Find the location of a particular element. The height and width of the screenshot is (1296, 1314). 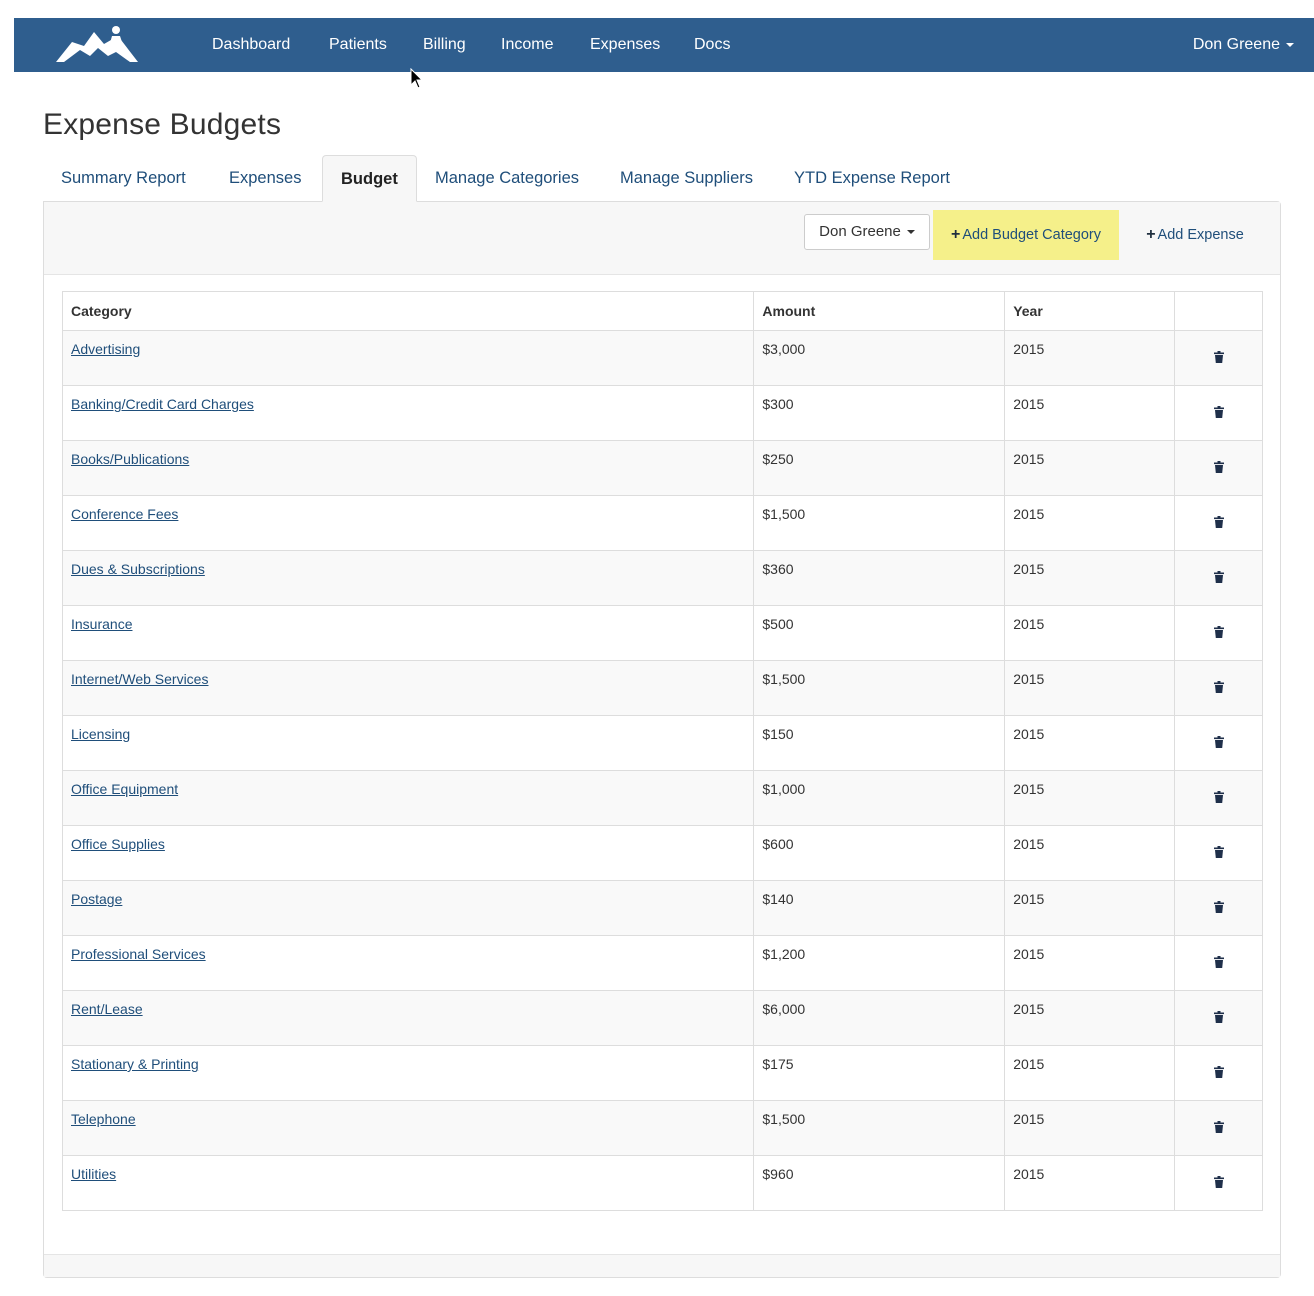

table-row: Telephone $1,500 2015 is located at coordinates (662, 1128).